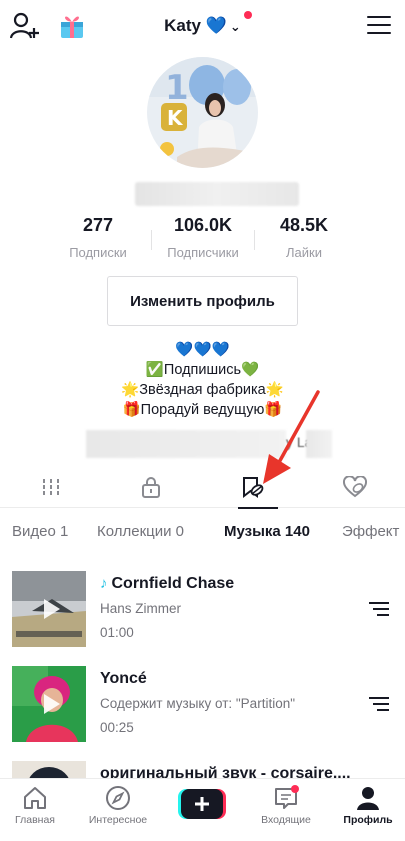 The width and height of the screenshot is (405, 841). I want to click on stat-following: 277 Подписки, so click(98, 237).